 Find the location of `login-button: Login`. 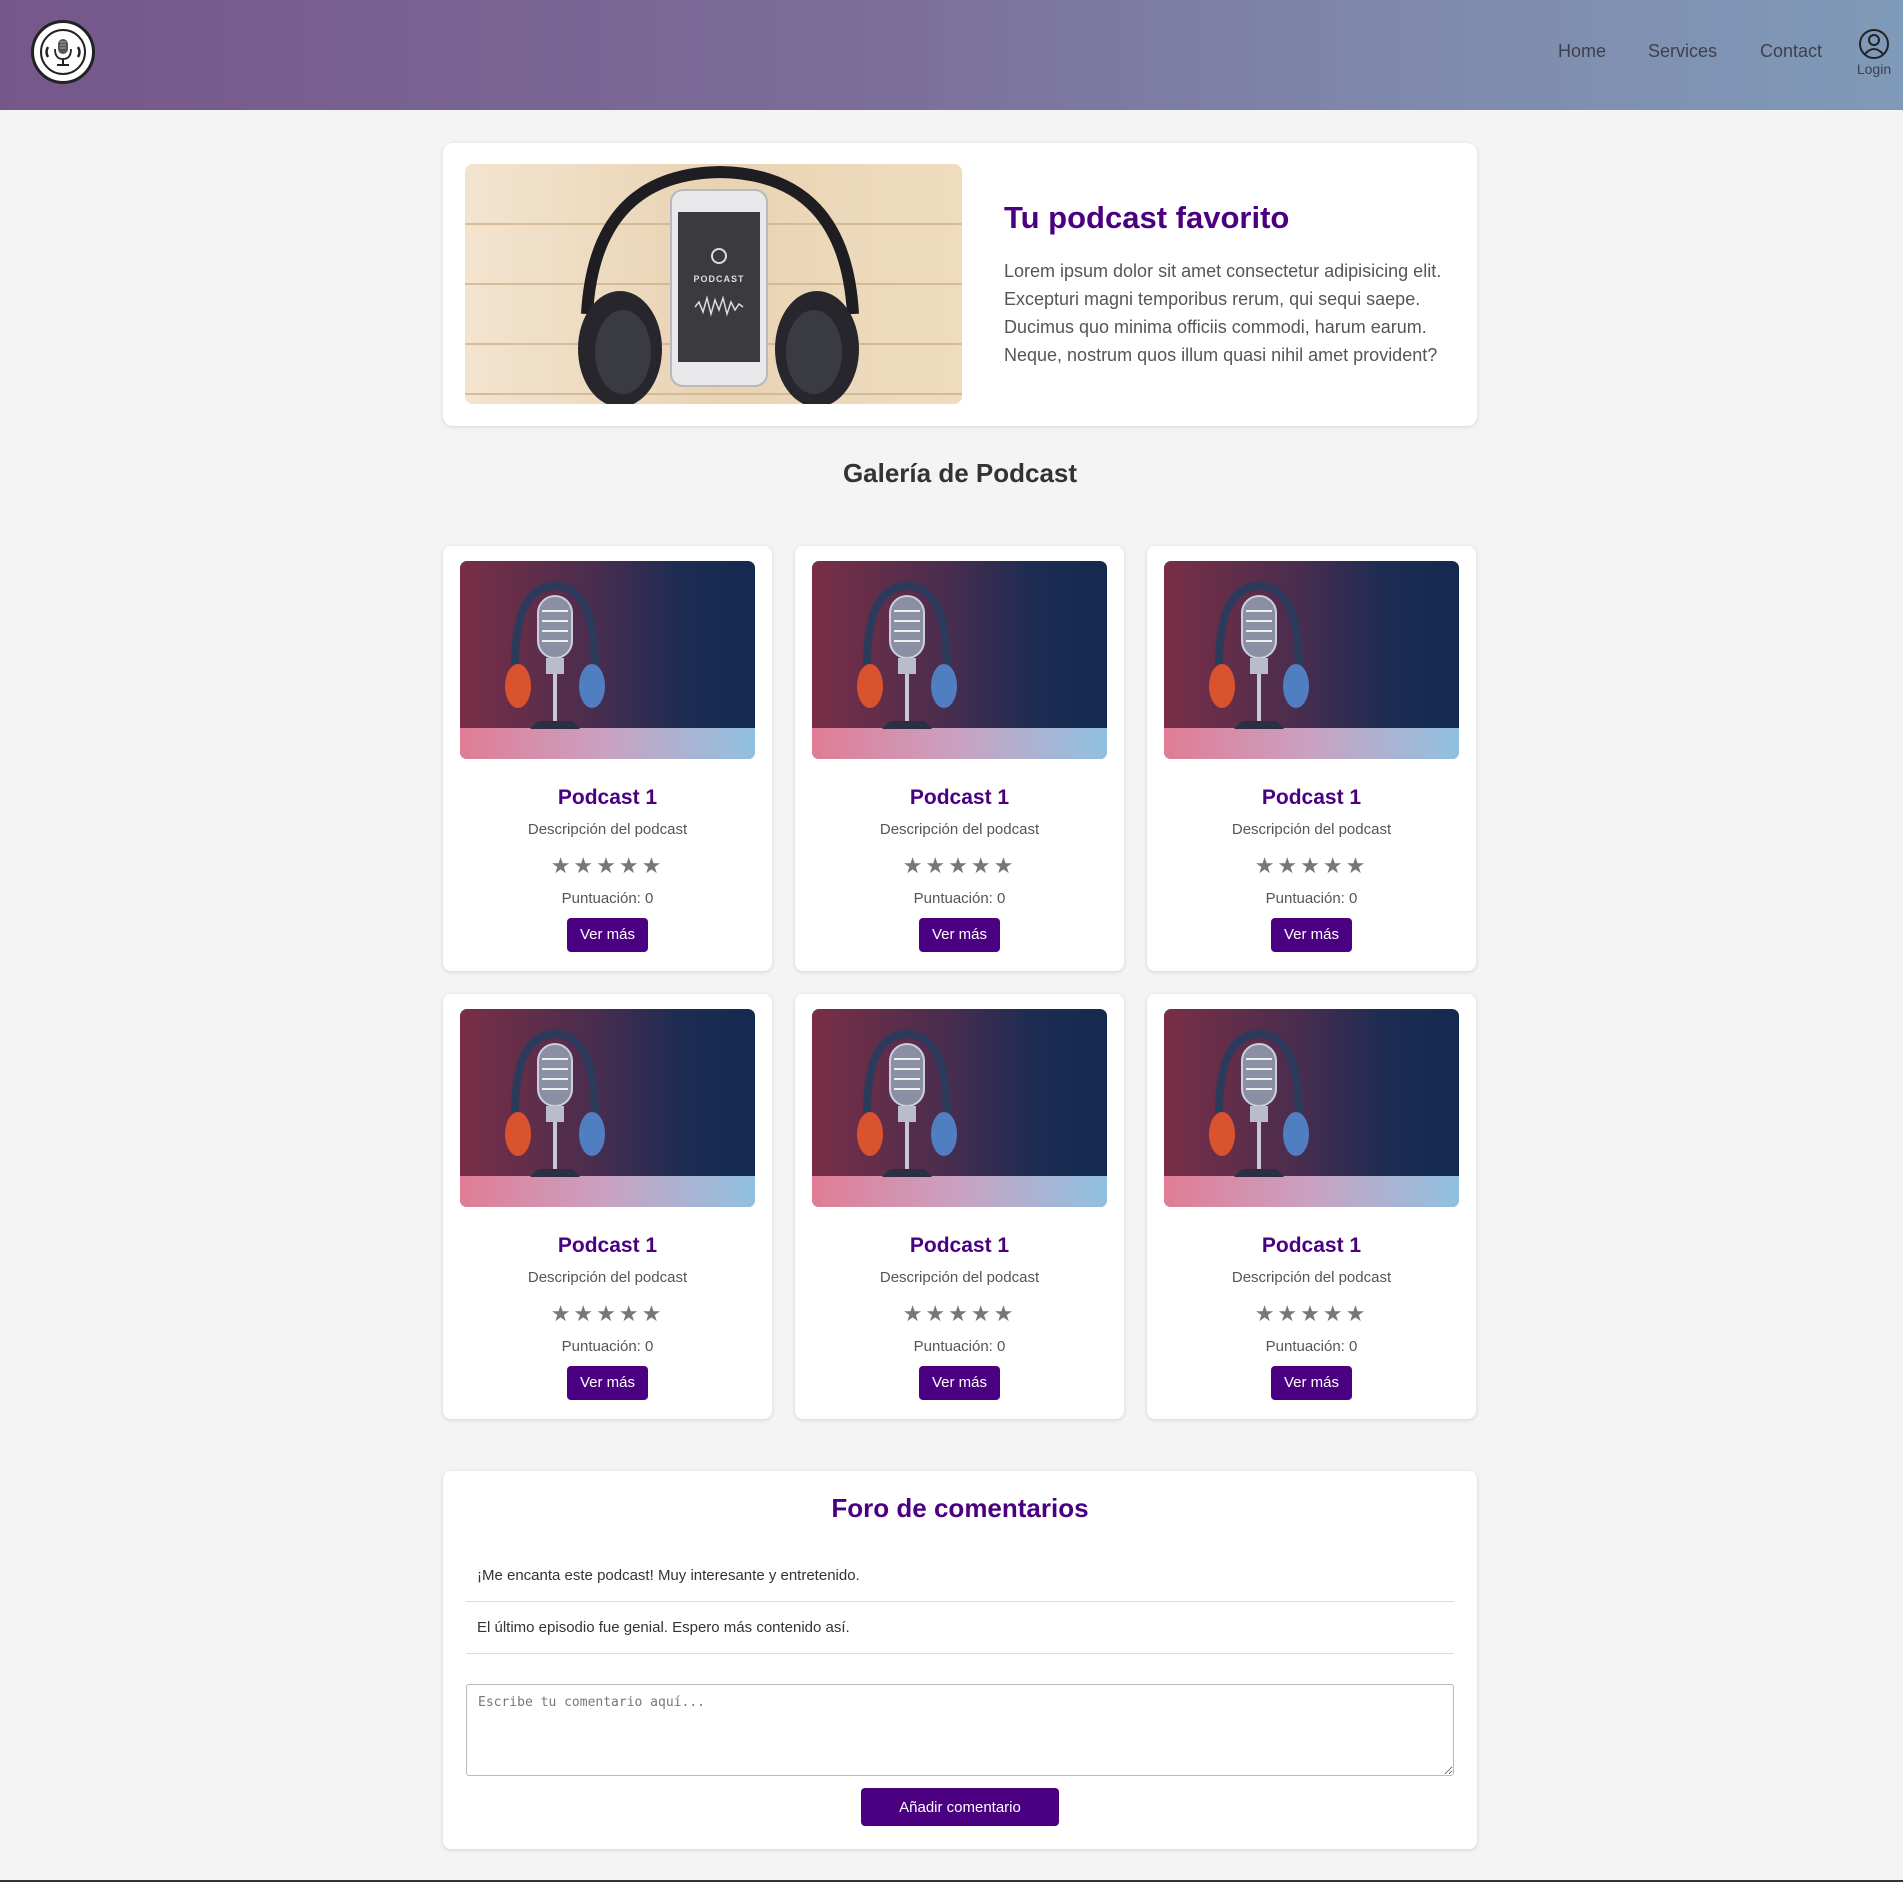

login-button: Login is located at coordinates (1874, 52).